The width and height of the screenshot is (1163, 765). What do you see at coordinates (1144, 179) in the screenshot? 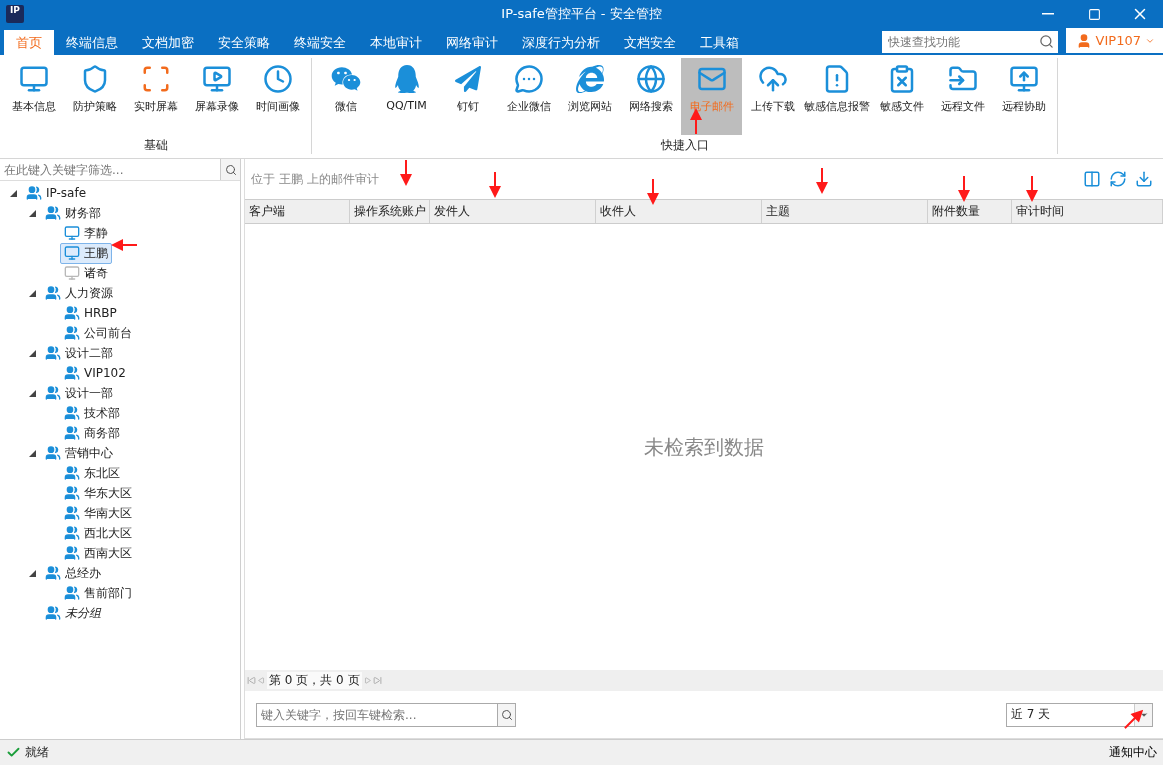
I see `download-button` at bounding box center [1144, 179].